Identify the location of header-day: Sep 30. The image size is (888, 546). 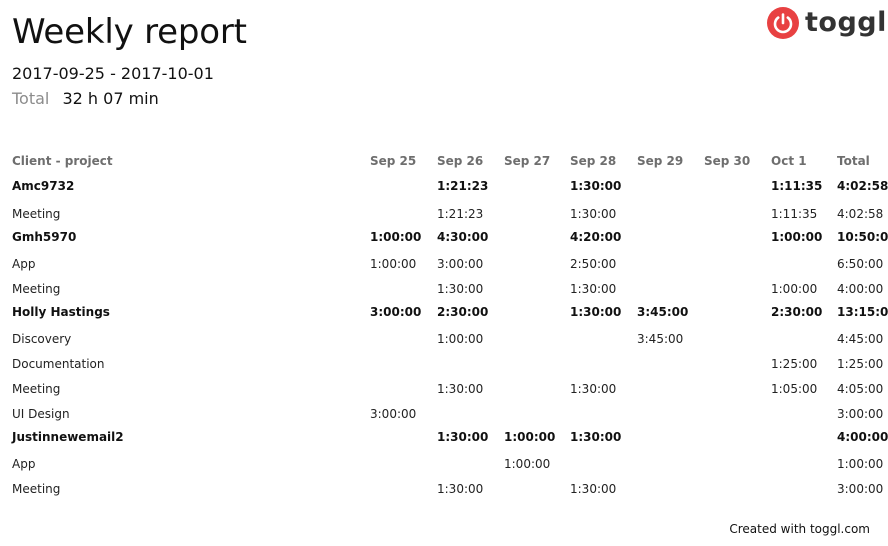
(727, 161).